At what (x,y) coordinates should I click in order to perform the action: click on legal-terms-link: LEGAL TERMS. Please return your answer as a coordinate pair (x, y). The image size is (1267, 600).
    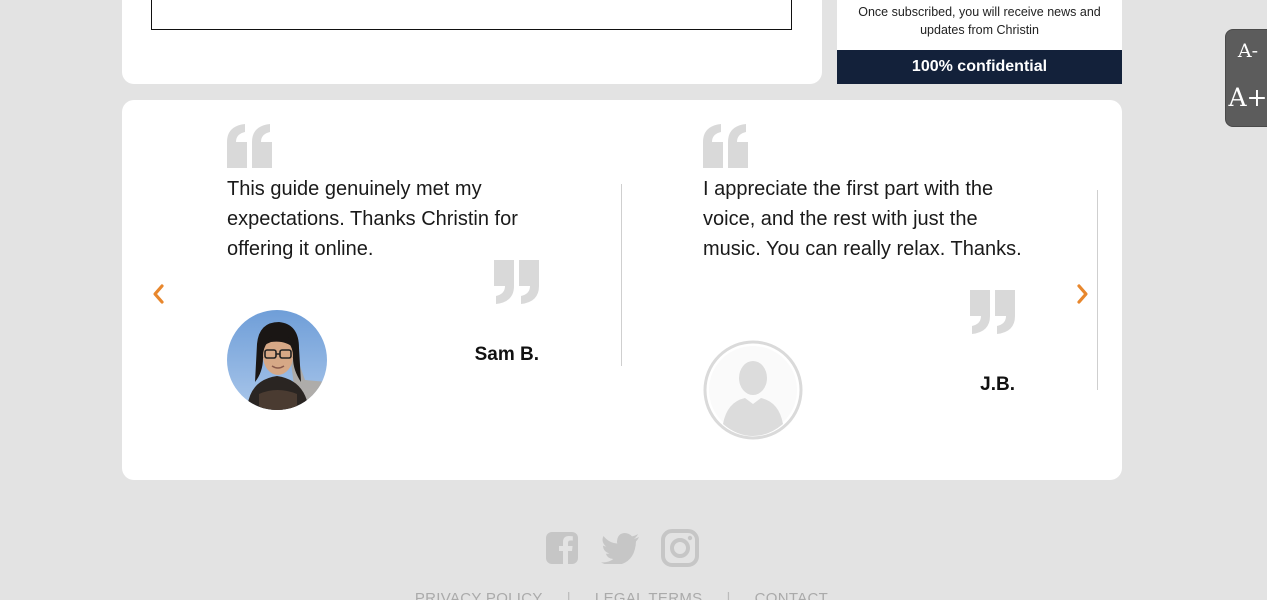
    Looking at the image, I should click on (649, 595).